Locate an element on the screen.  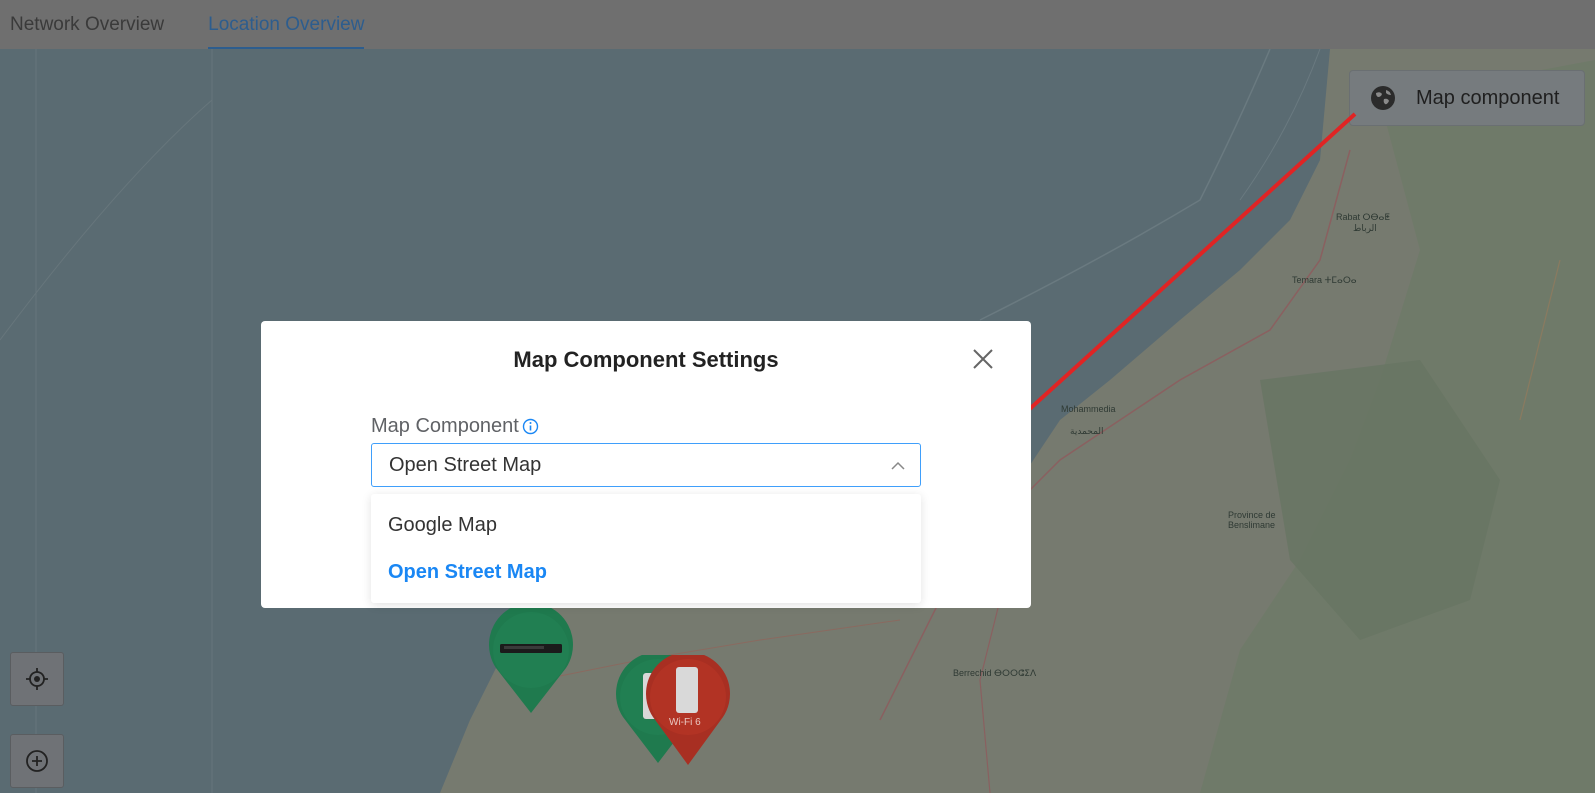
device-pin-switch is located at coordinates (531, 663).